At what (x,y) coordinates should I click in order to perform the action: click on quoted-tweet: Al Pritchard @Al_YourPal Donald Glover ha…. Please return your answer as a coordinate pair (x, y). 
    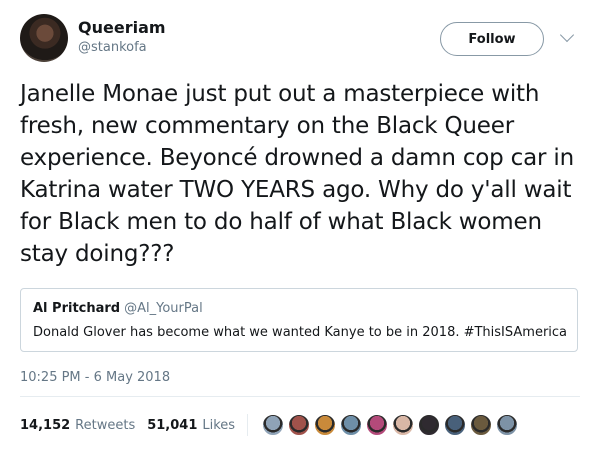
    Looking at the image, I should click on (299, 320).